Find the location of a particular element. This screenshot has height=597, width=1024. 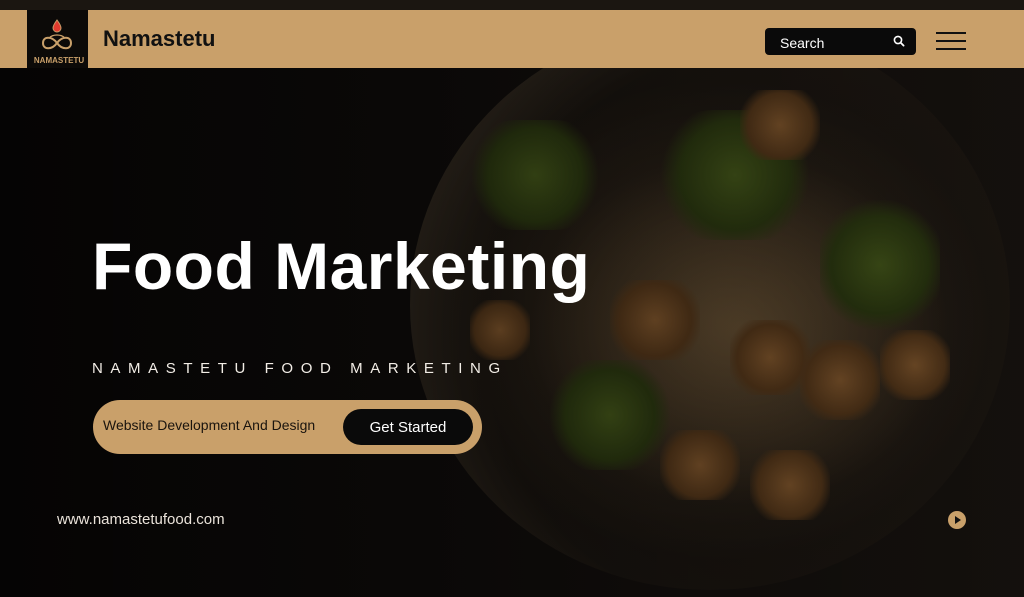

brand-name: Namastetu is located at coordinates (159, 39).